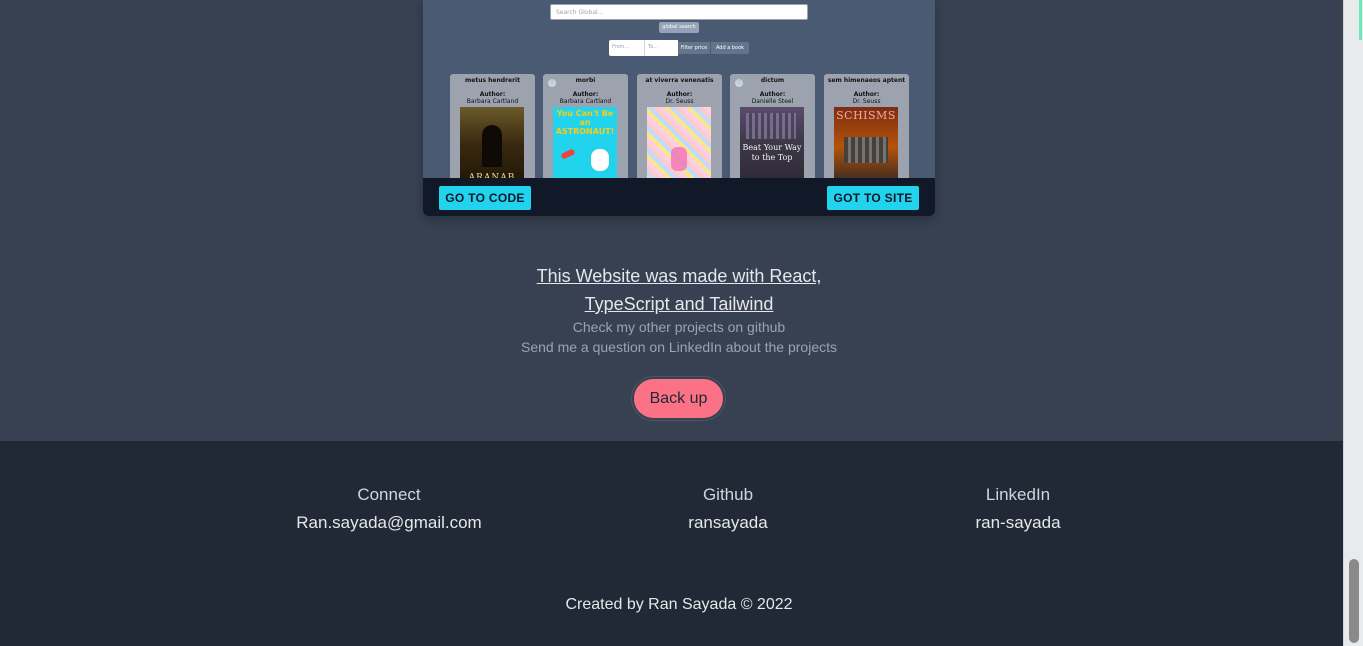 This screenshot has height=646, width=1363. I want to click on book-cover-image: ARANAB, so click(492, 145).